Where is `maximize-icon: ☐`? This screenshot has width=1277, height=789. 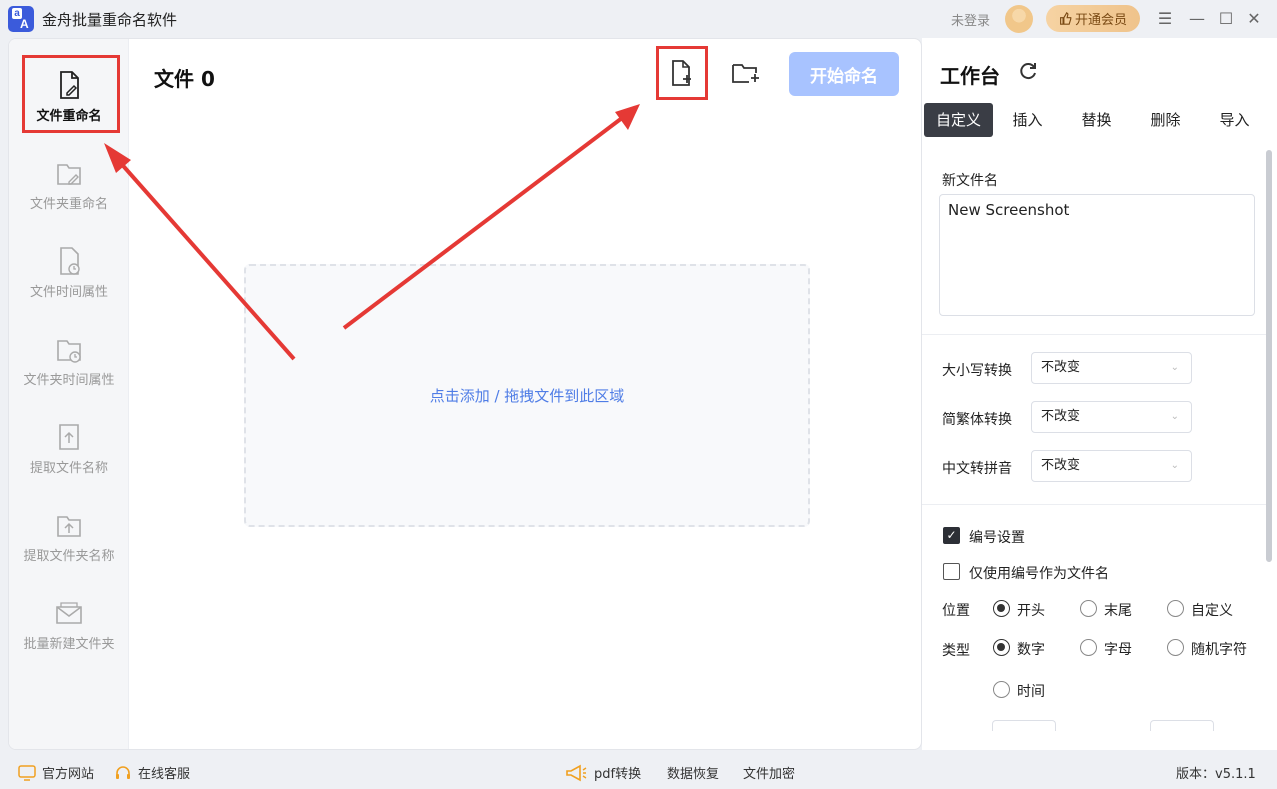
maximize-icon: ☐ is located at coordinates (1226, 19).